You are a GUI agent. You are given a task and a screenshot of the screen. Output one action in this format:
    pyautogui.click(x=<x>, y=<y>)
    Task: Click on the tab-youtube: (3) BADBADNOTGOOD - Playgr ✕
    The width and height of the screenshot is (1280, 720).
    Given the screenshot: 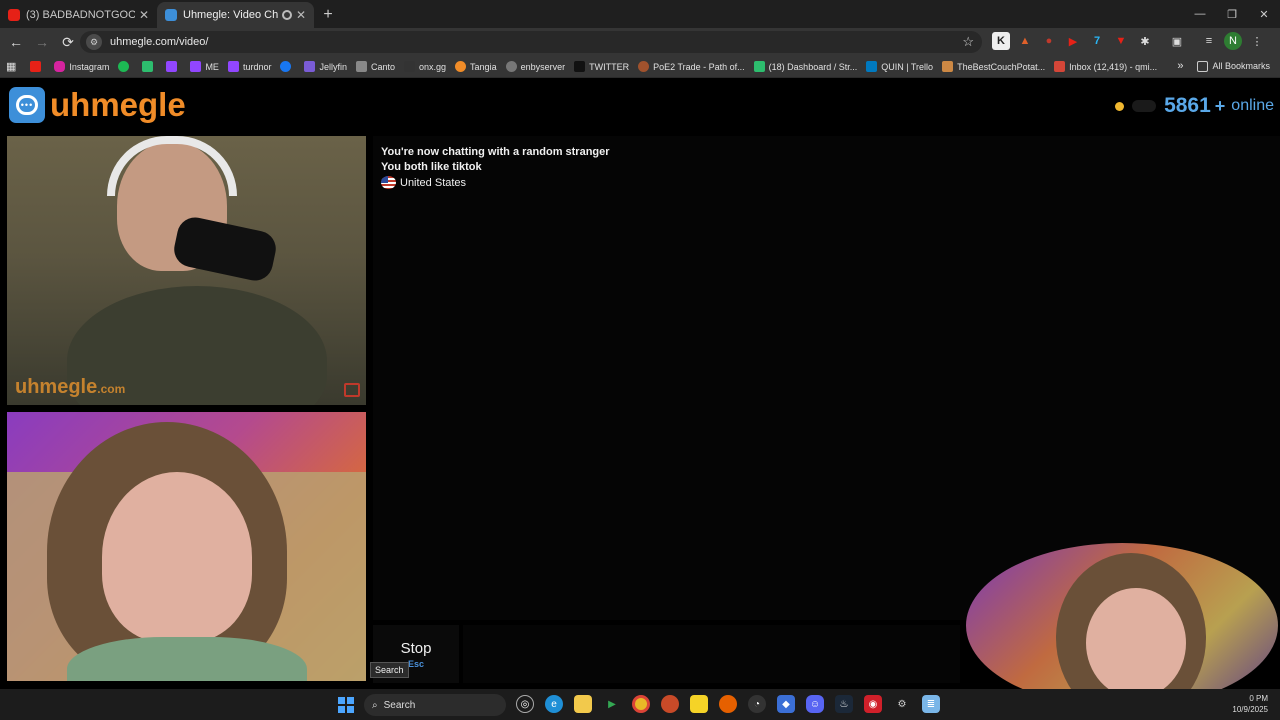 What is the action you would take?
    pyautogui.click(x=78, y=15)
    